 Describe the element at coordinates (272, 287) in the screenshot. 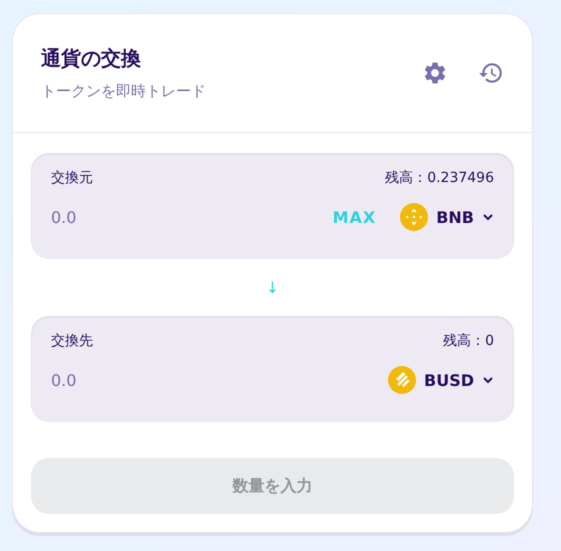

I see `arrow-down-icon: ↓` at that location.